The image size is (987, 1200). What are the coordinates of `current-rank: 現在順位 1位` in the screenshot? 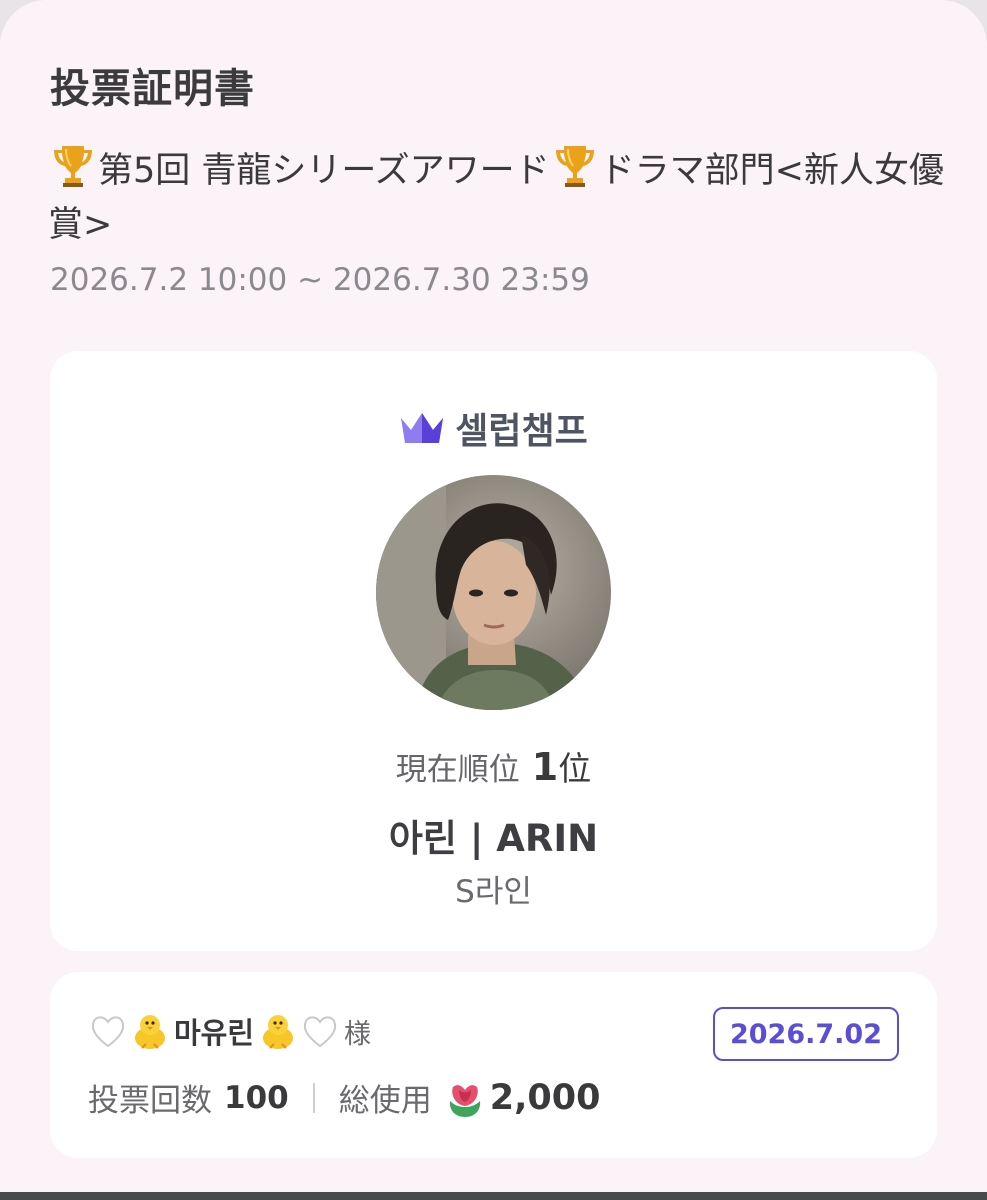 It's located at (493, 766).